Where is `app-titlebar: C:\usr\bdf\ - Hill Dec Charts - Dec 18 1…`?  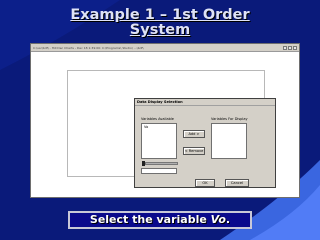
app-titlebar: C:\usr\bdf\ - Hill Dec Charts - Dec 18 1… is located at coordinates (165, 48).